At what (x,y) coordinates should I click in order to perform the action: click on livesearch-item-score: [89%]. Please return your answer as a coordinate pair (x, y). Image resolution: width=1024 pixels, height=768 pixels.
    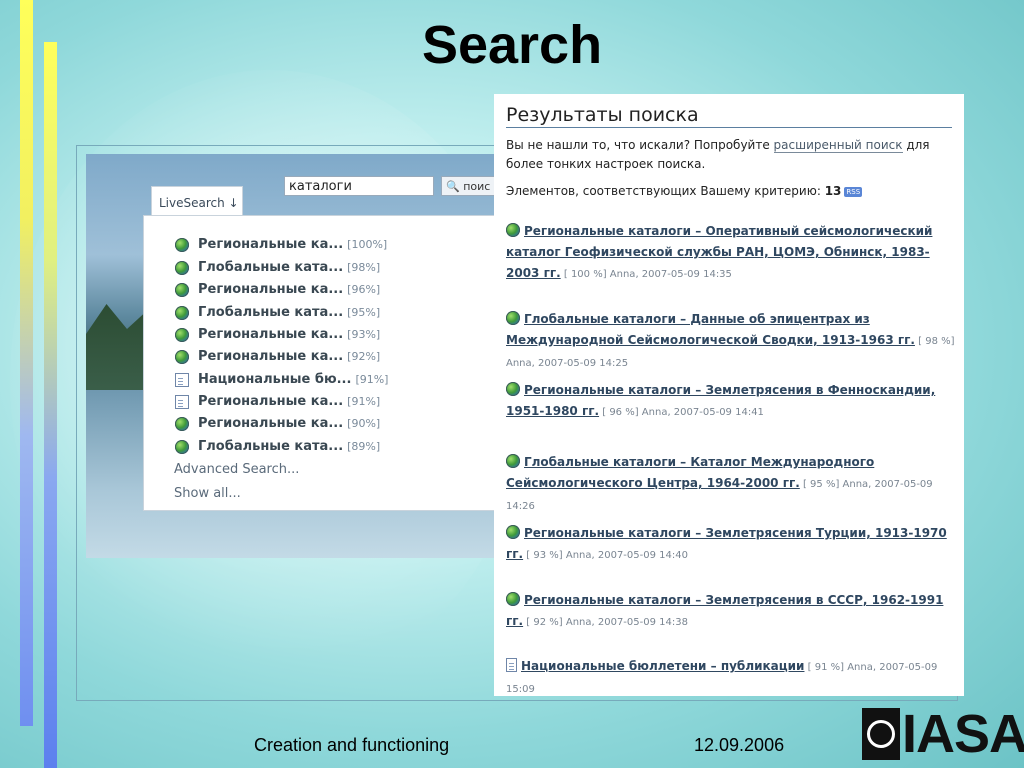
    Looking at the image, I should click on (364, 446).